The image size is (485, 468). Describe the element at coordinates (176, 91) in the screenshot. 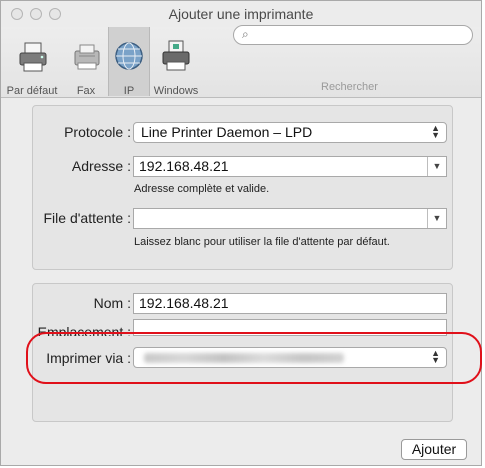

I see `toolbar-item-label: Windows` at that location.